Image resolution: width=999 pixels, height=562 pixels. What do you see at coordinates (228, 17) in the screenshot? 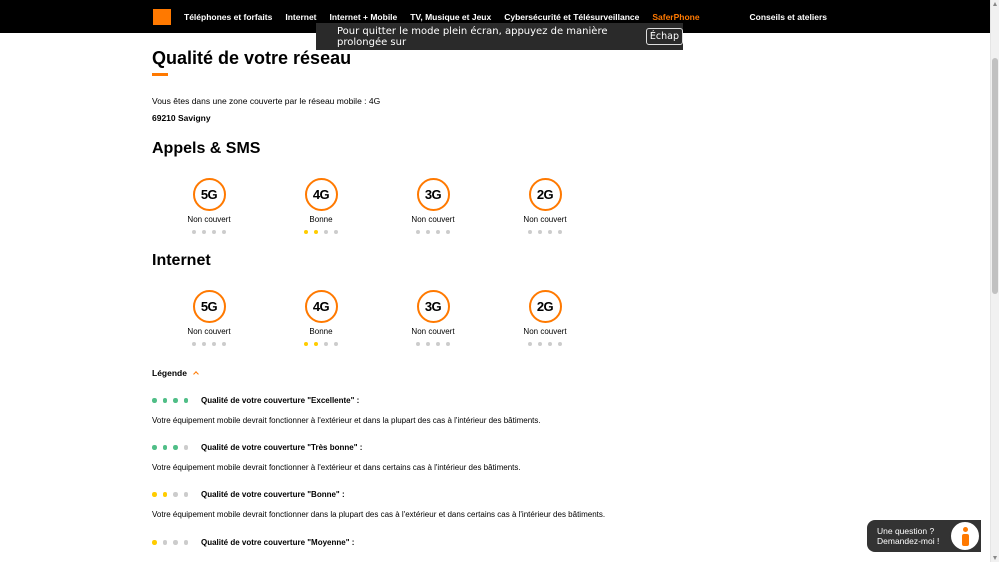
I see `nav-item-telephones: Téléphones et forfaits` at bounding box center [228, 17].